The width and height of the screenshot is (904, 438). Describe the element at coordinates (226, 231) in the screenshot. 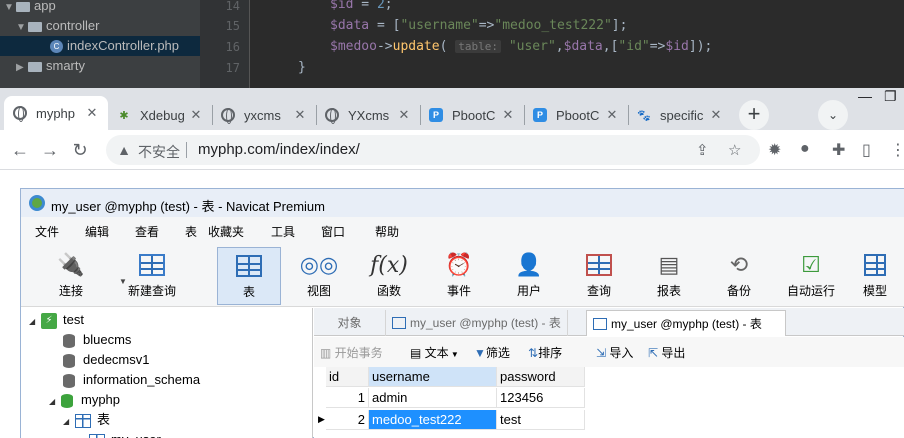

I see `menu-favorites: 收藏夹` at that location.